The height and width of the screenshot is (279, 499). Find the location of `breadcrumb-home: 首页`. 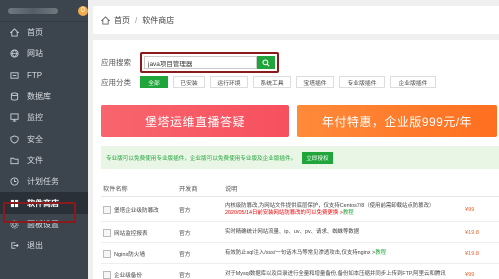

breadcrumb-home: 首页 is located at coordinates (122, 20).